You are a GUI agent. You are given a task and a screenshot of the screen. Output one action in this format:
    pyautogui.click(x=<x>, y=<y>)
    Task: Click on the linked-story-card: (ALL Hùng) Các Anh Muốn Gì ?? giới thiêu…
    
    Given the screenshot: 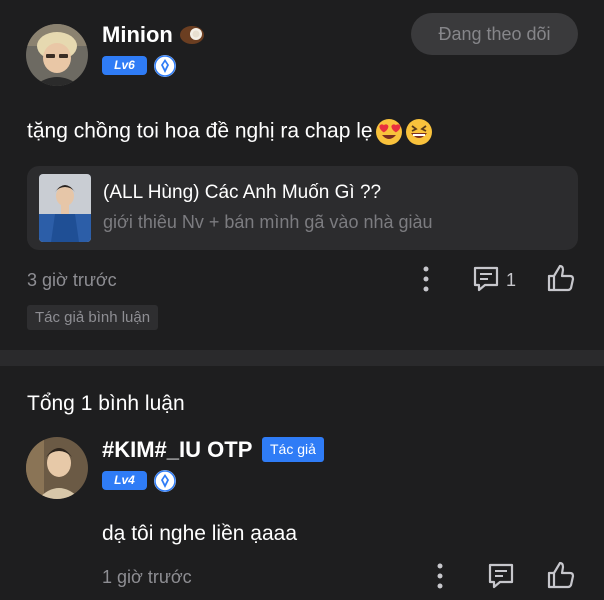 What is the action you would take?
    pyautogui.click(x=302, y=208)
    